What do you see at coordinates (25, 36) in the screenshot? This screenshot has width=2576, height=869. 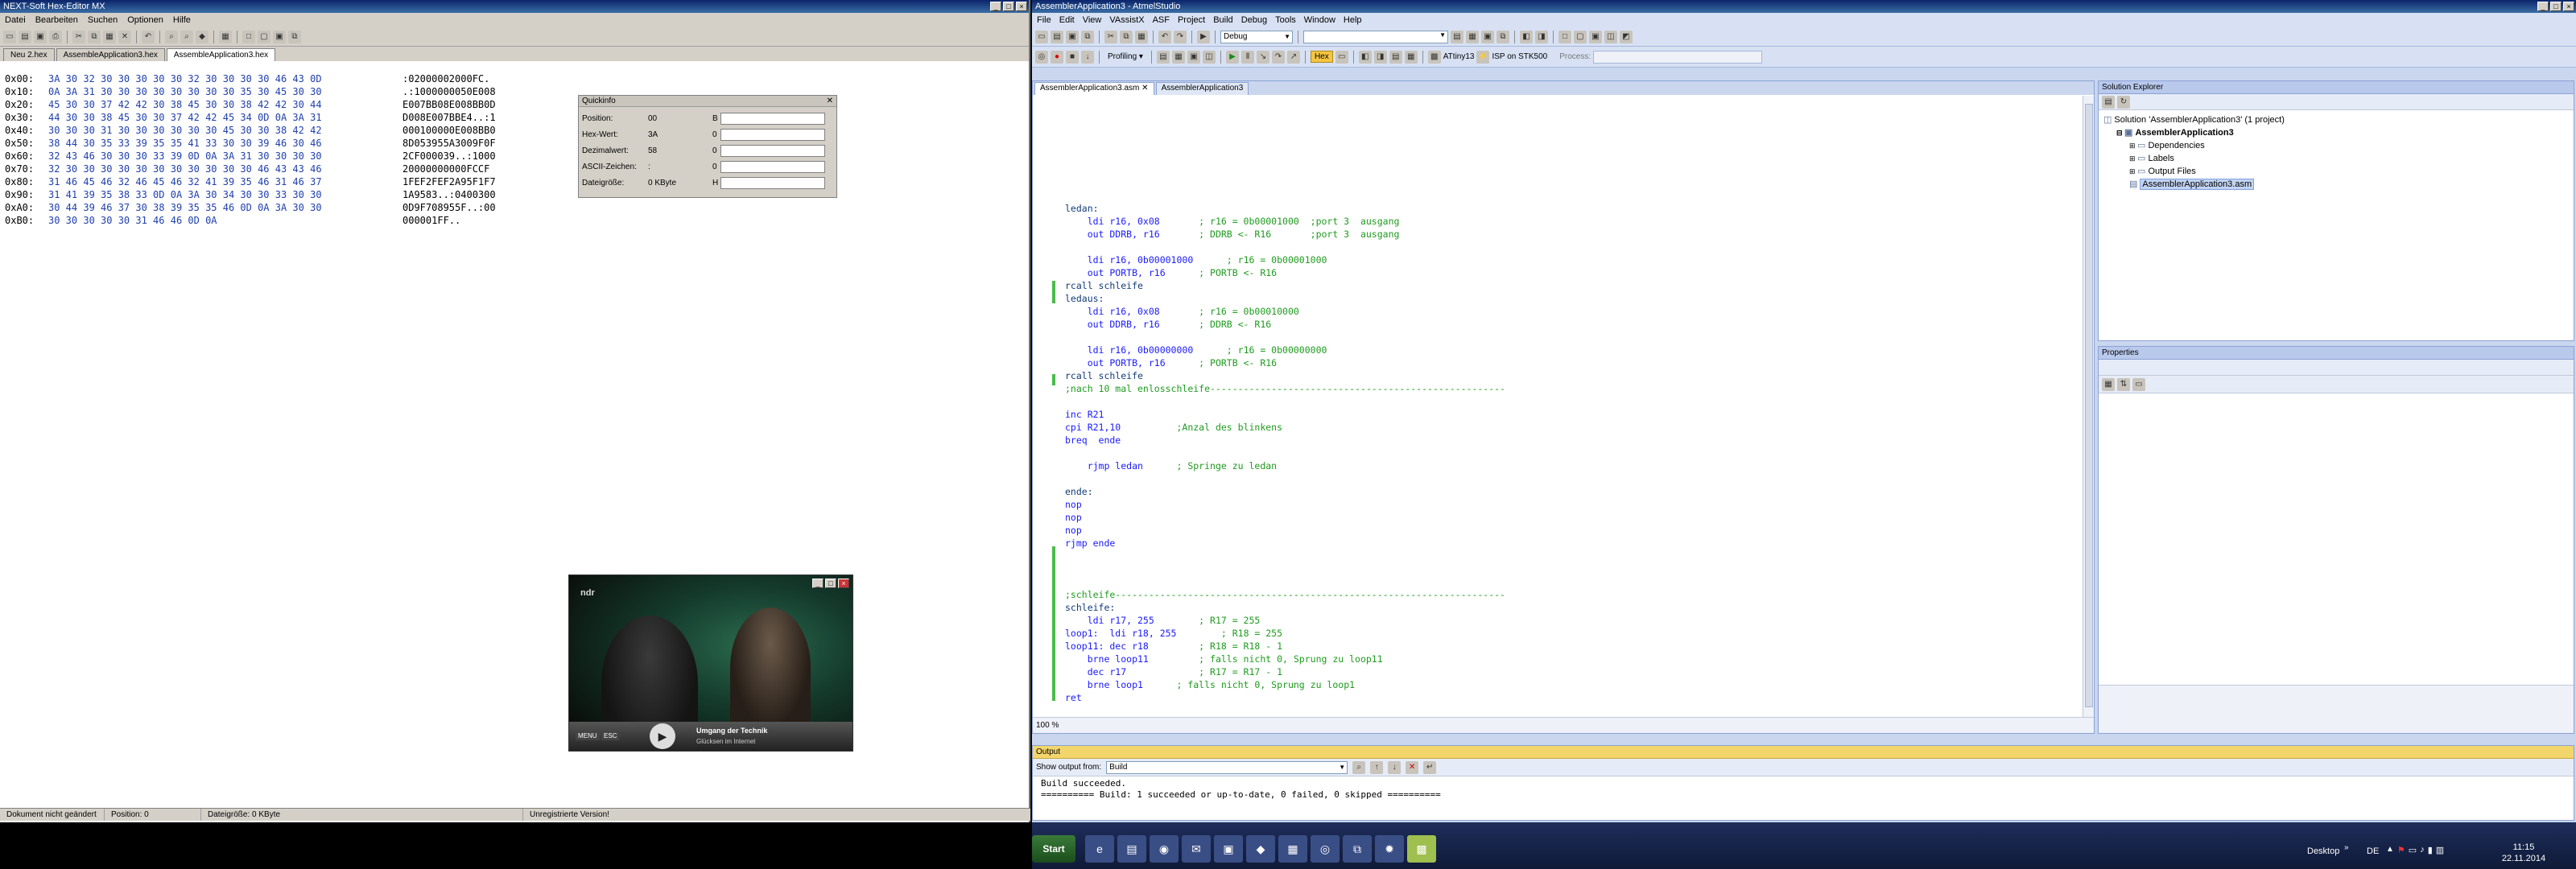 I see `open-icon: ▤` at bounding box center [25, 36].